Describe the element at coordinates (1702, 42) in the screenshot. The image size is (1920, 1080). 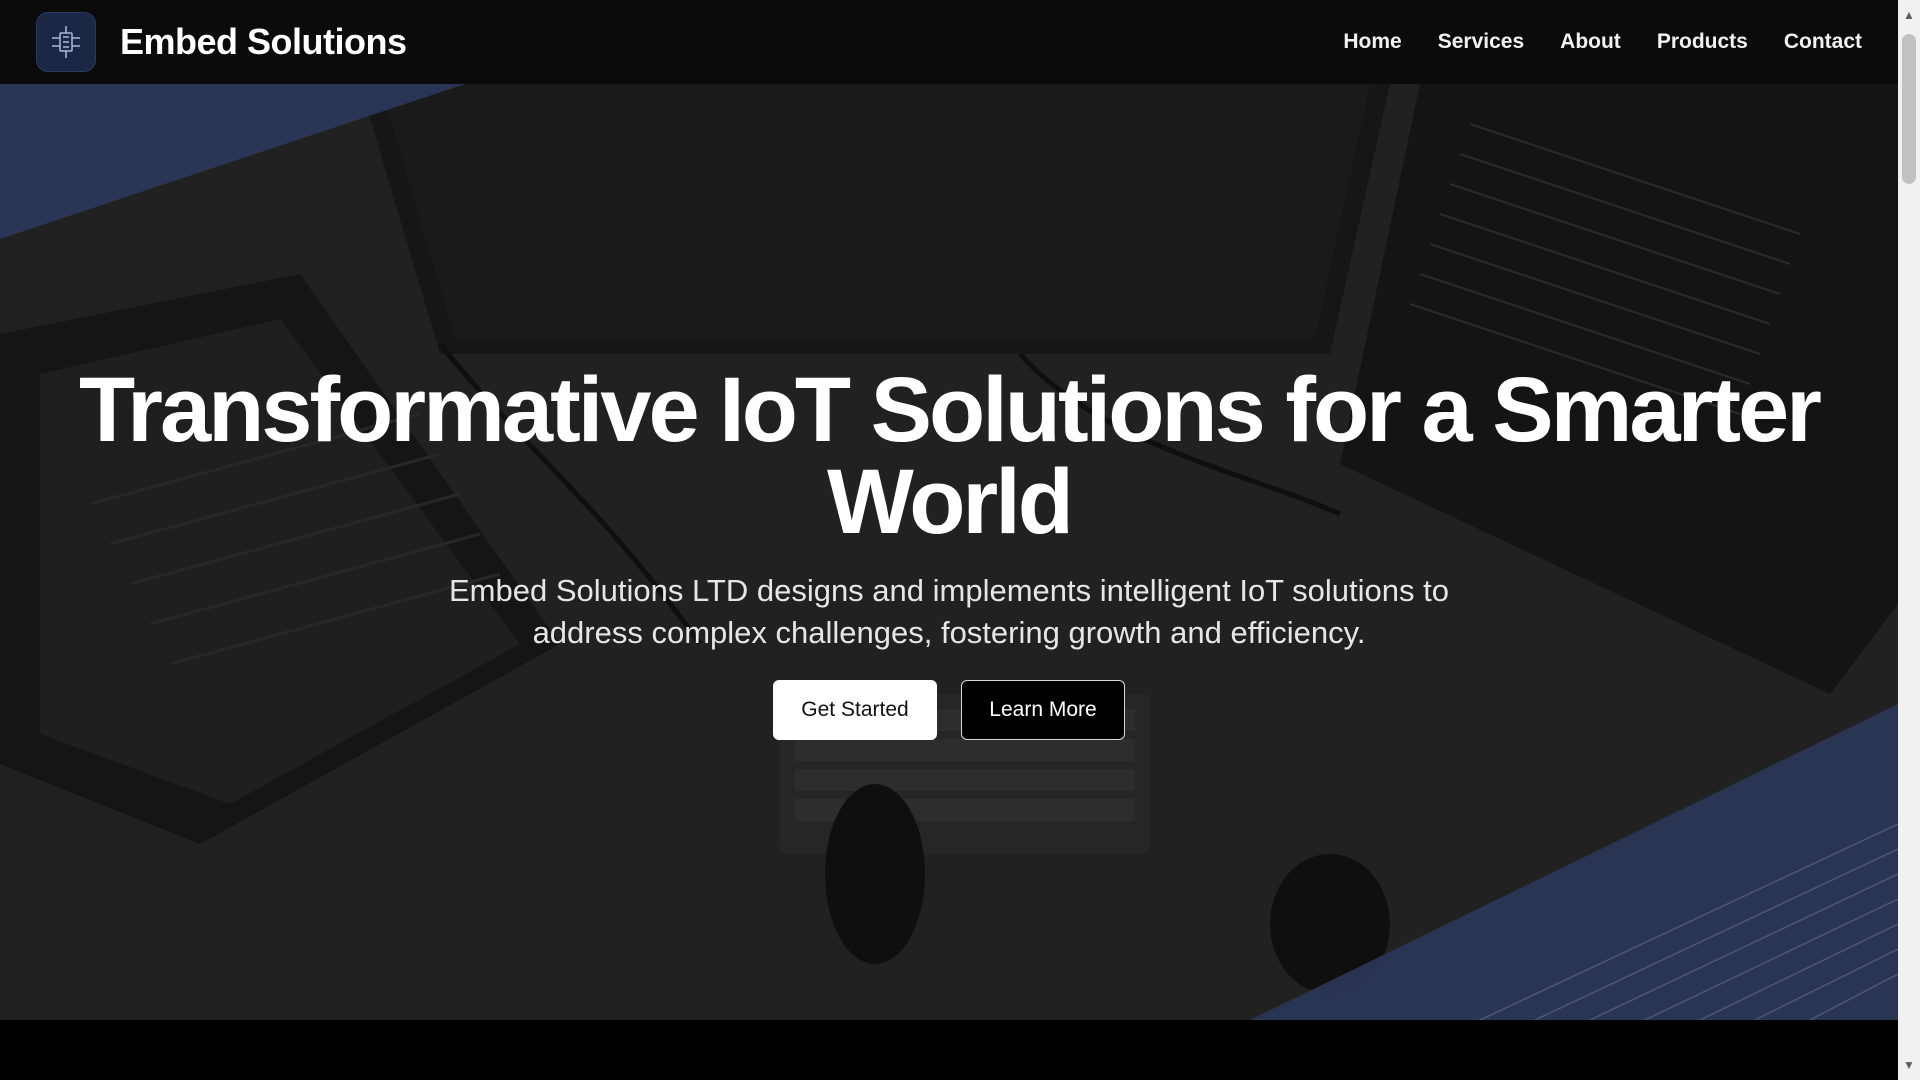
I see `nav-products: Products` at that location.